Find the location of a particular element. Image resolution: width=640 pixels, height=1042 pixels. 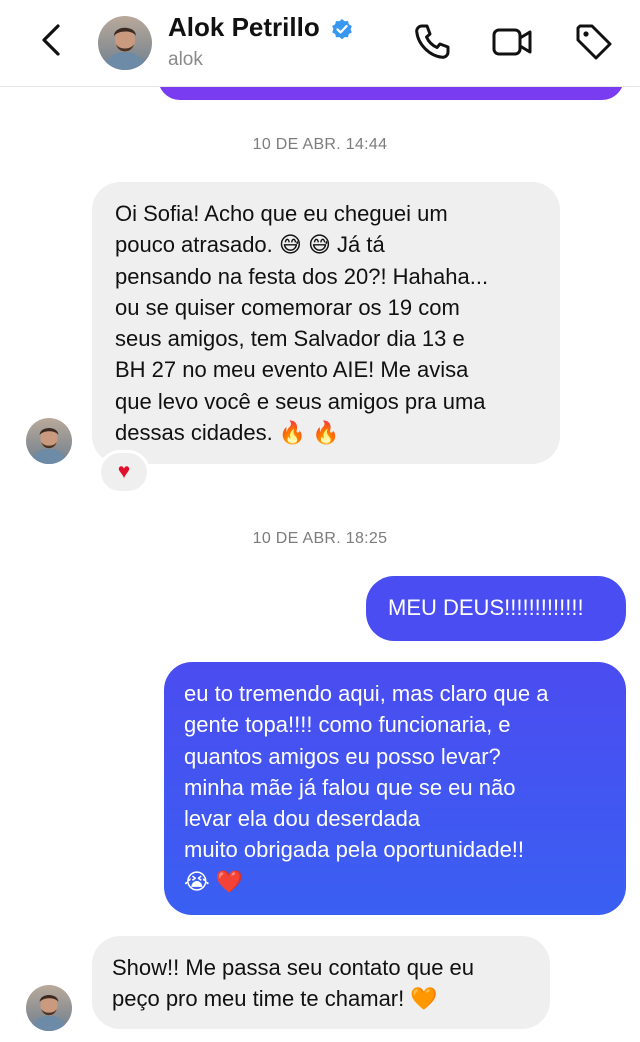

timestamp: 10 DE ABR. 14:44 is located at coordinates (320, 144).